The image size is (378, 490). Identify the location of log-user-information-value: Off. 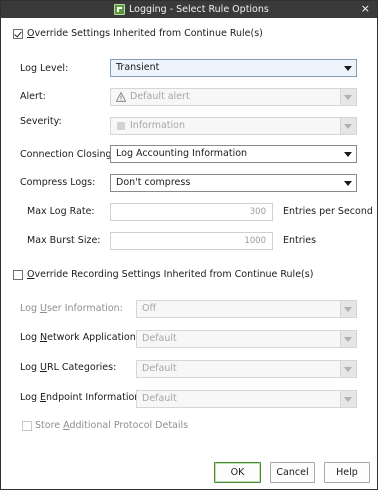
(149, 308).